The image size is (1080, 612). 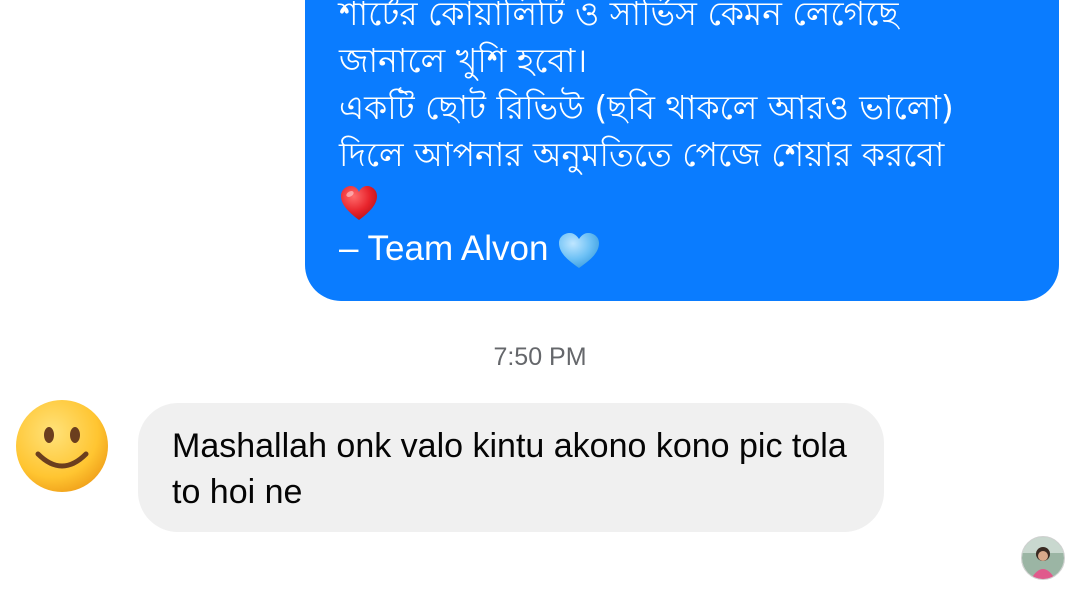 What do you see at coordinates (540, 357) in the screenshot?
I see `message-timestamp: 7:50 PM` at bounding box center [540, 357].